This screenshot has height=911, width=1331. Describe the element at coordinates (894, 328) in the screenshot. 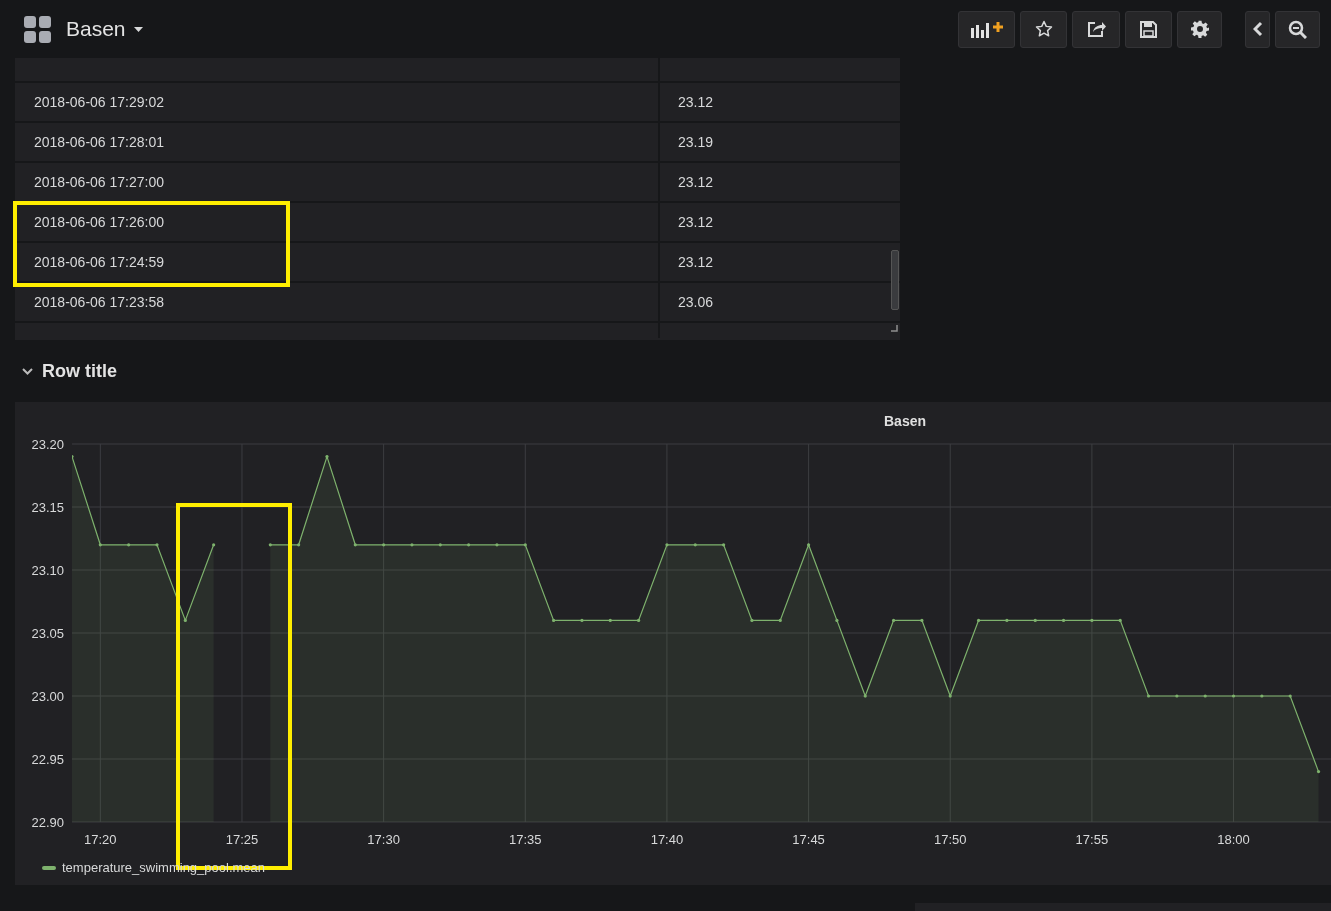

I see `resize-handle-icon` at that location.